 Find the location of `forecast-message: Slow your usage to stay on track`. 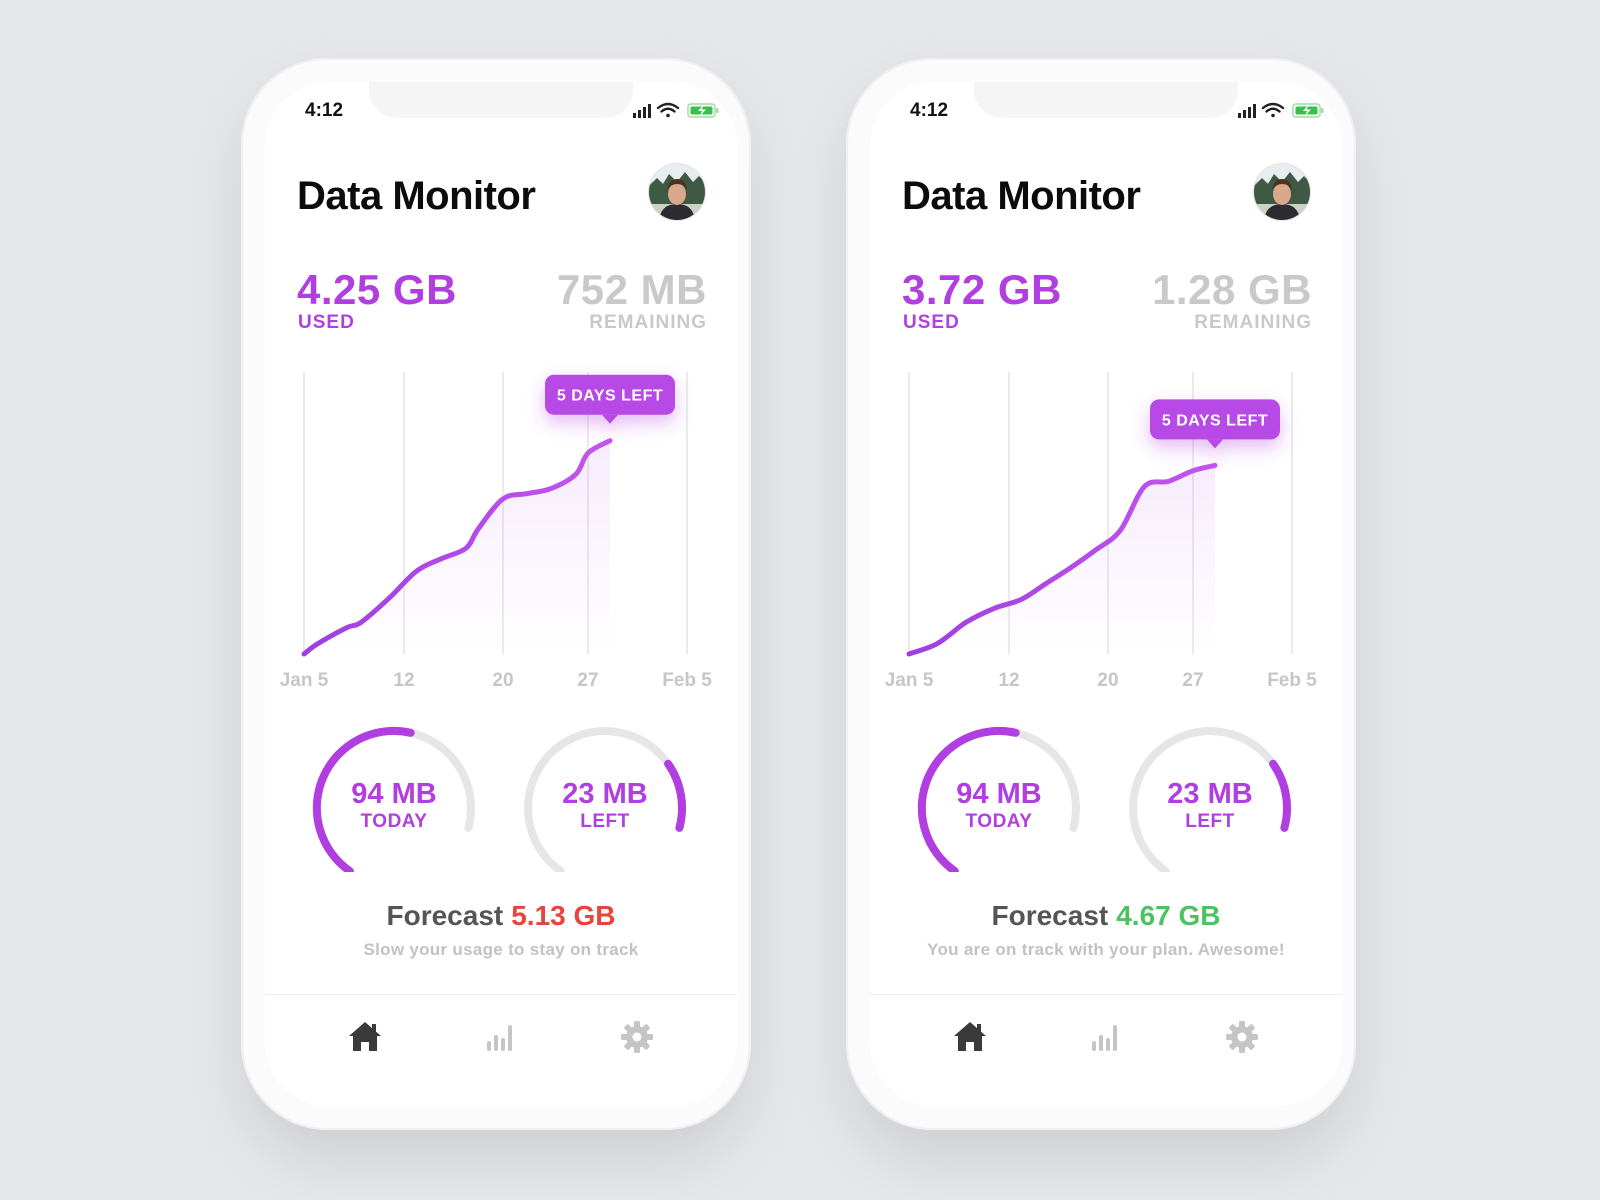

forecast-message: Slow your usage to stay on track is located at coordinates (501, 949).